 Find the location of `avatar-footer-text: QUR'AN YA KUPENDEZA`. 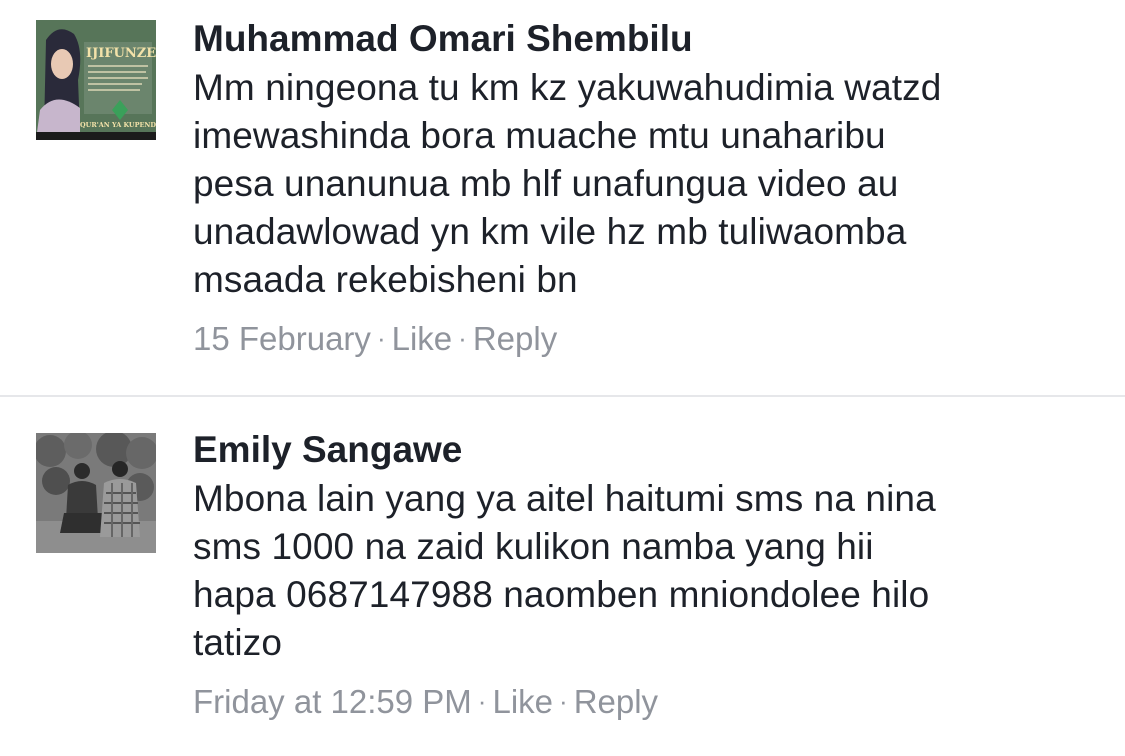

avatar-footer-text: QUR'AN YA KUPENDEZA is located at coordinates (118, 125).